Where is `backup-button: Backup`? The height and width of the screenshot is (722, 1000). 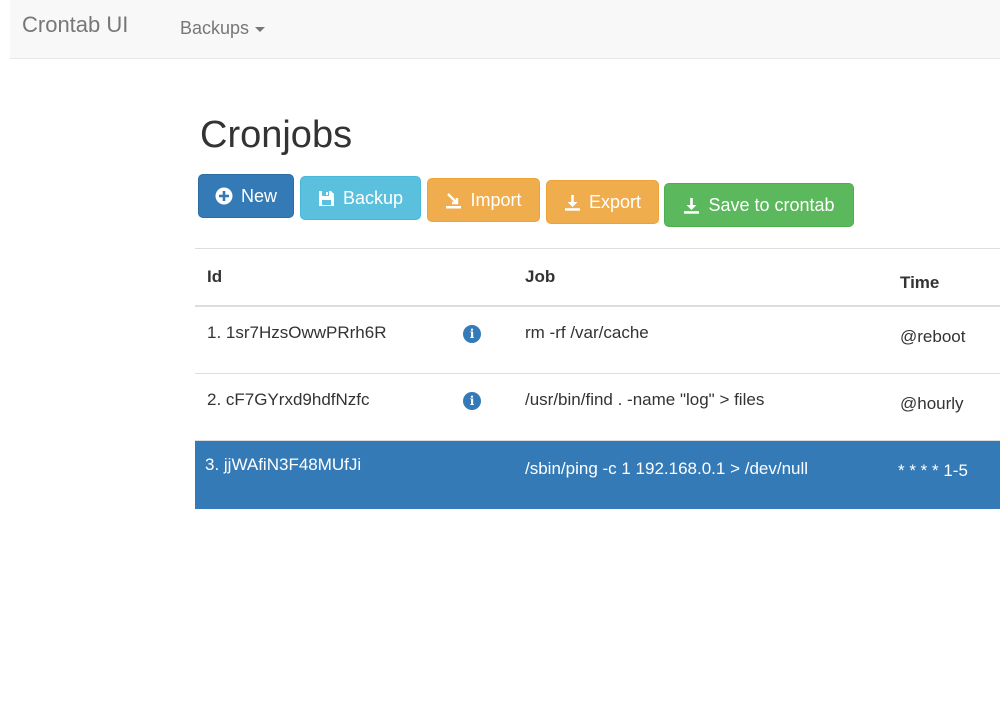 backup-button: Backup is located at coordinates (360, 198).